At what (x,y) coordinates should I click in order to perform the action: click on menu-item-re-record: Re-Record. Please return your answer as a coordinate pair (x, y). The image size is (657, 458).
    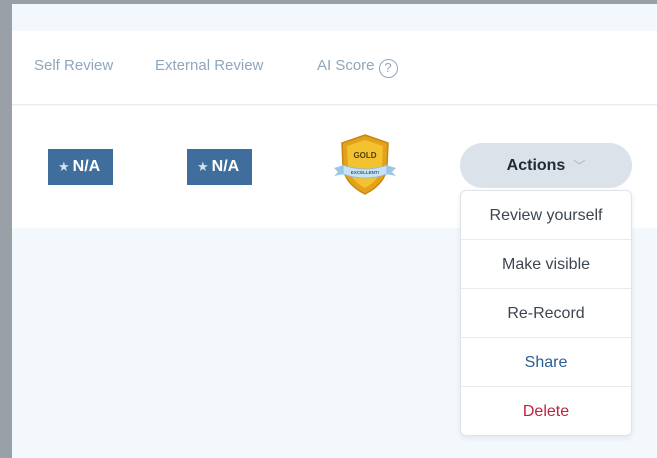
    Looking at the image, I should click on (546, 313).